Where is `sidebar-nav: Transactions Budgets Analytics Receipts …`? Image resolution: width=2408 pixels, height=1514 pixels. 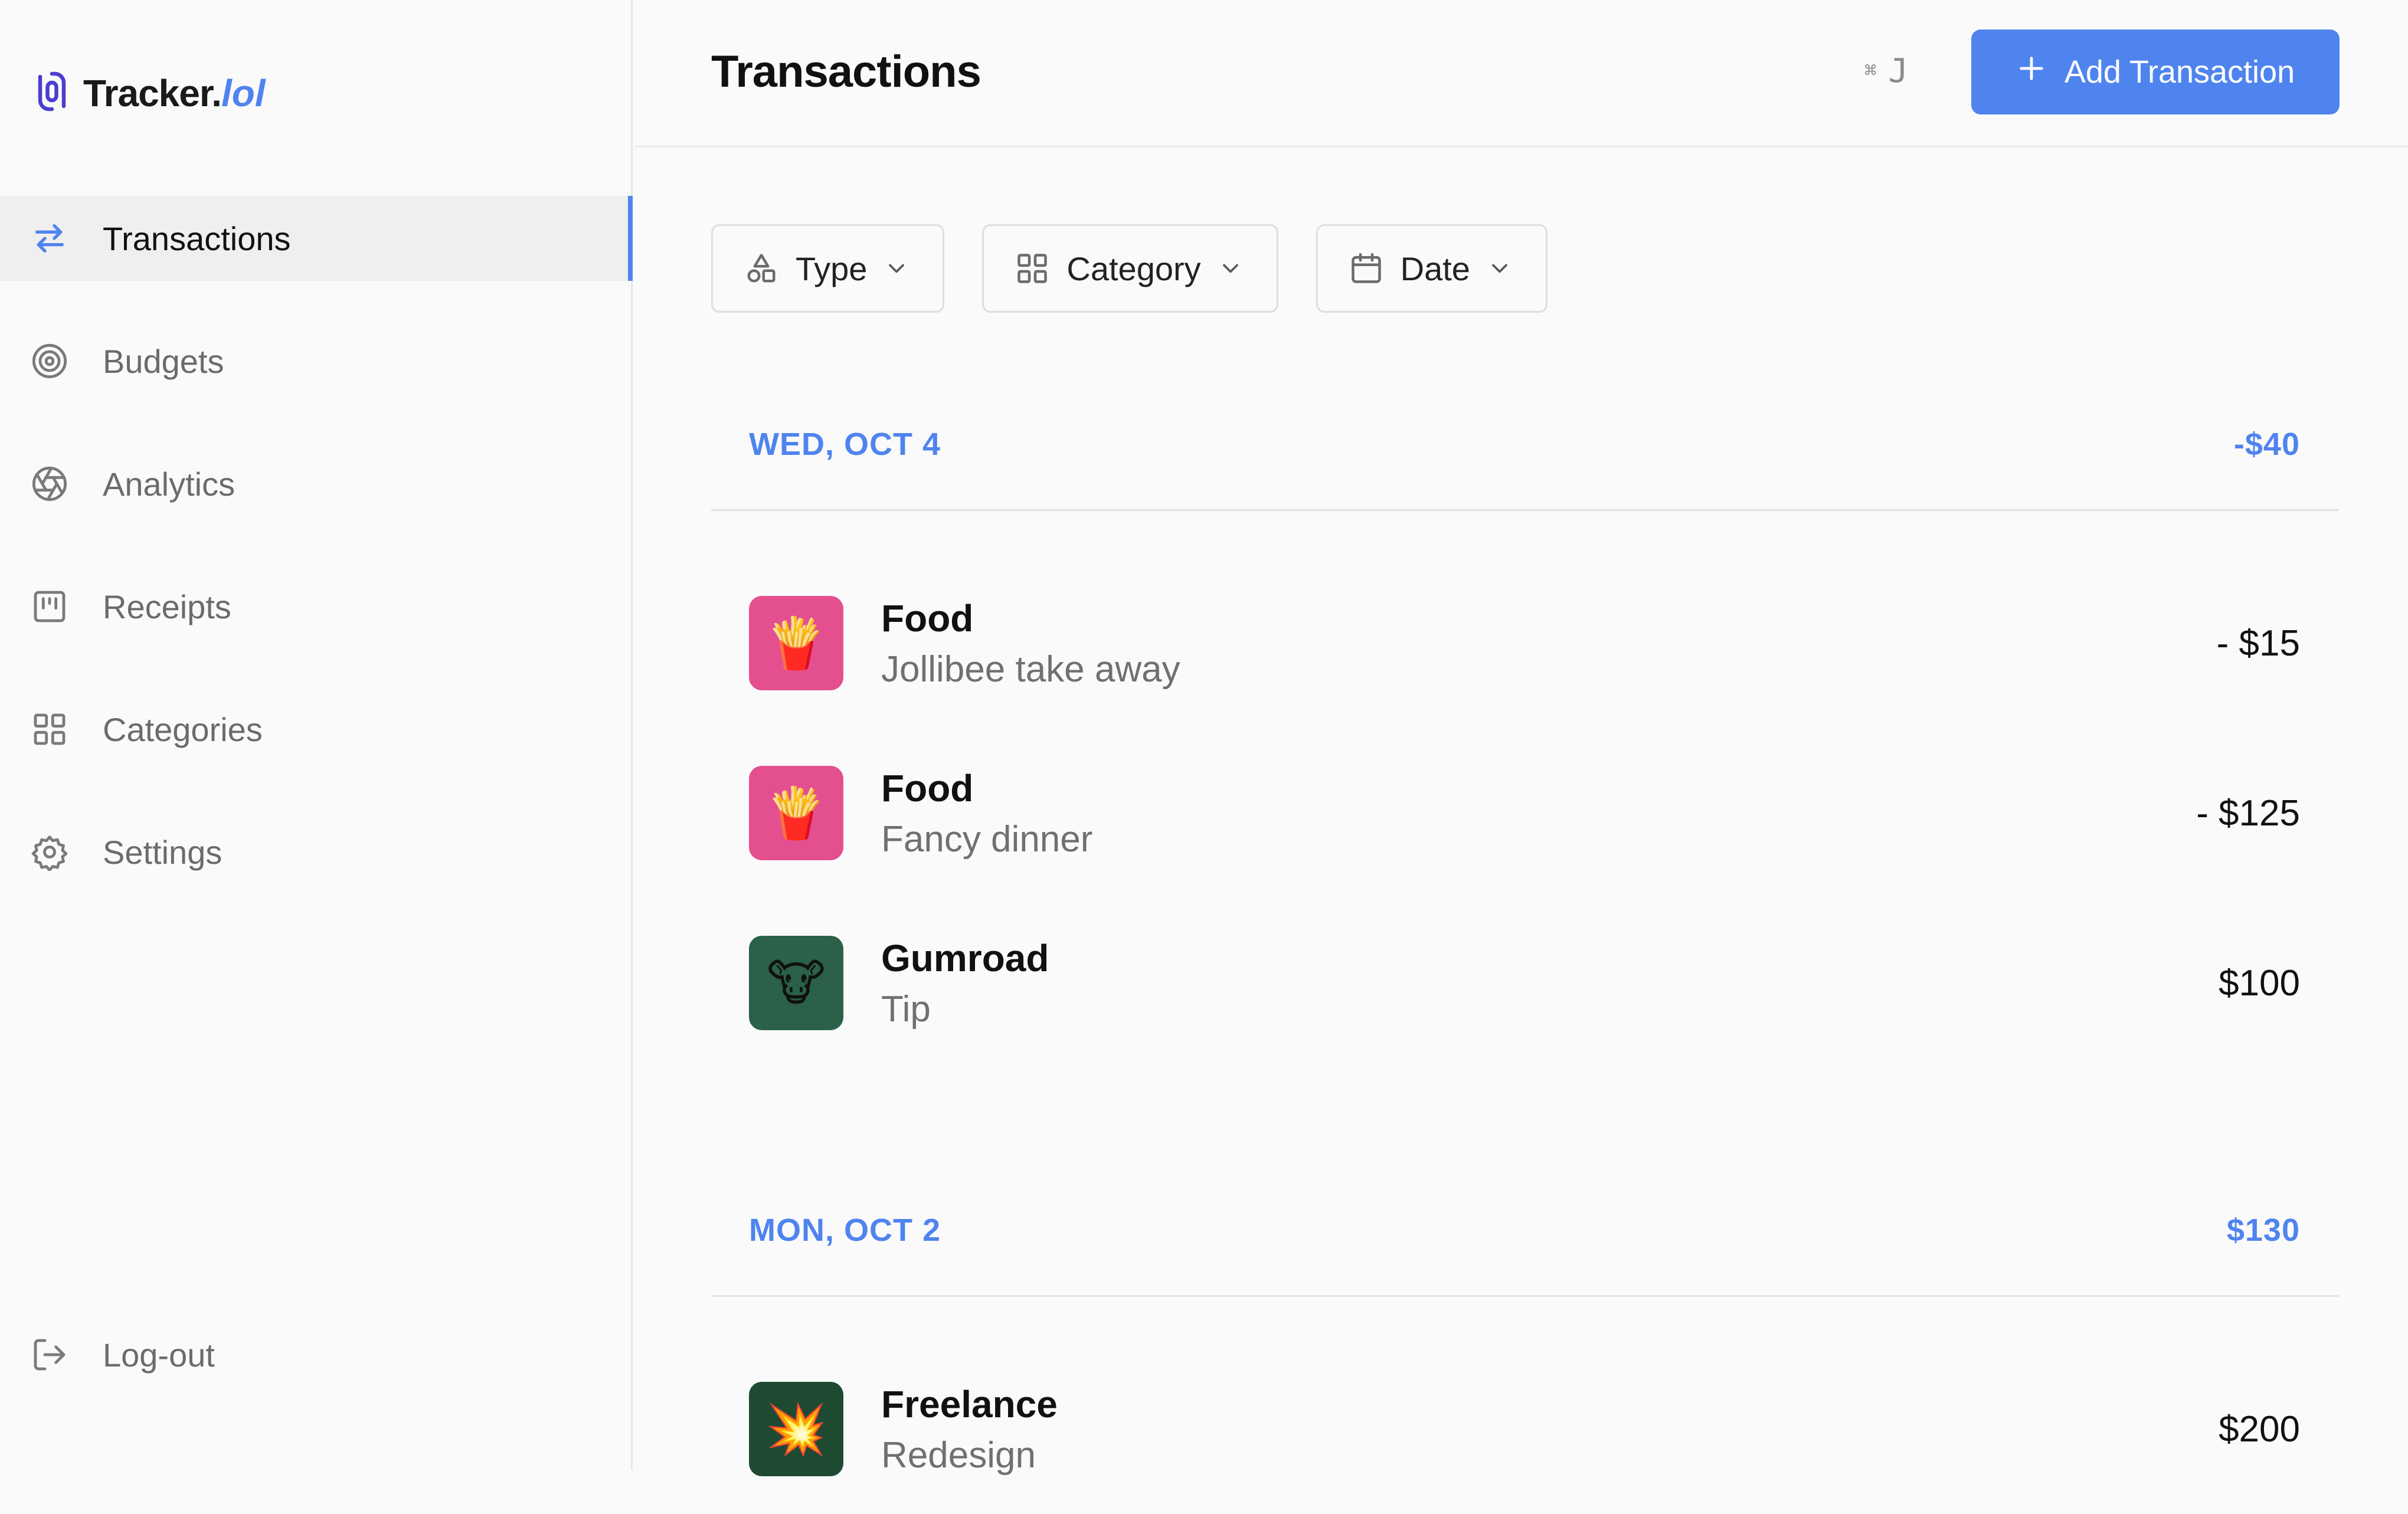 sidebar-nav: Transactions Budgets Analytics Receipts … is located at coordinates (317, 564).